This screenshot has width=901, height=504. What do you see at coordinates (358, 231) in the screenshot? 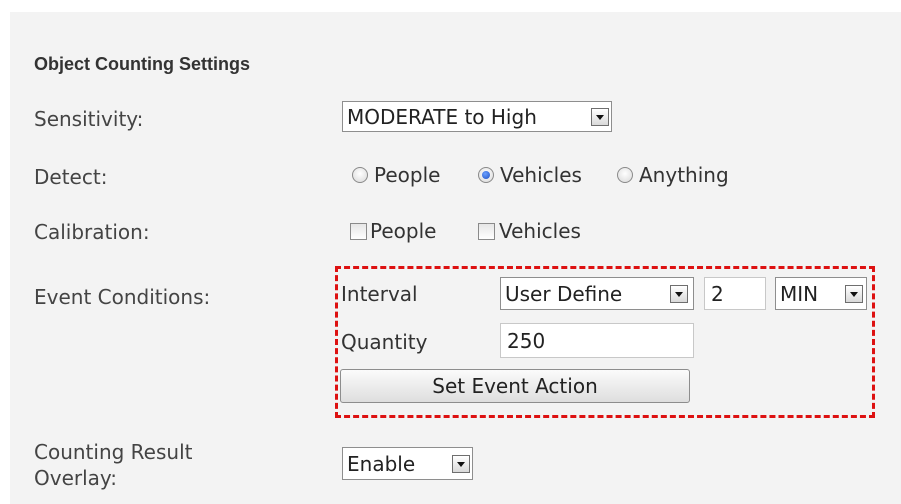
I see `calibration-checkbox-people` at bounding box center [358, 231].